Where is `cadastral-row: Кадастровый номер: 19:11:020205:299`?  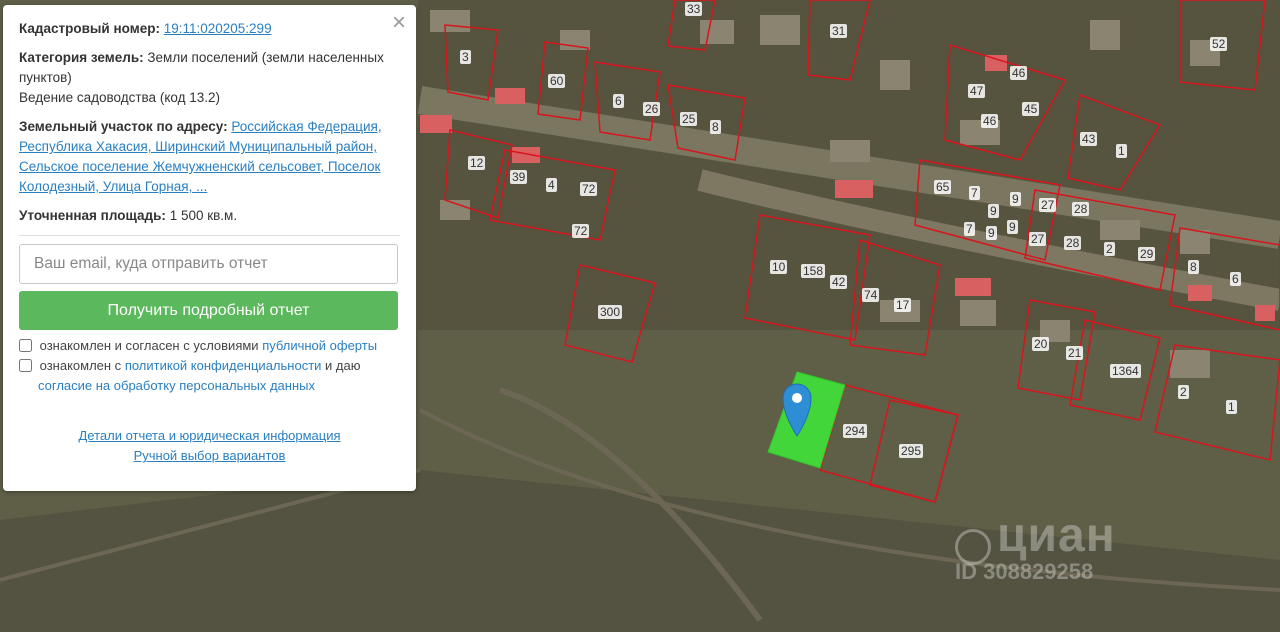 cadastral-row: Кадастровый номер: 19:11:020205:299 is located at coordinates (209, 29).